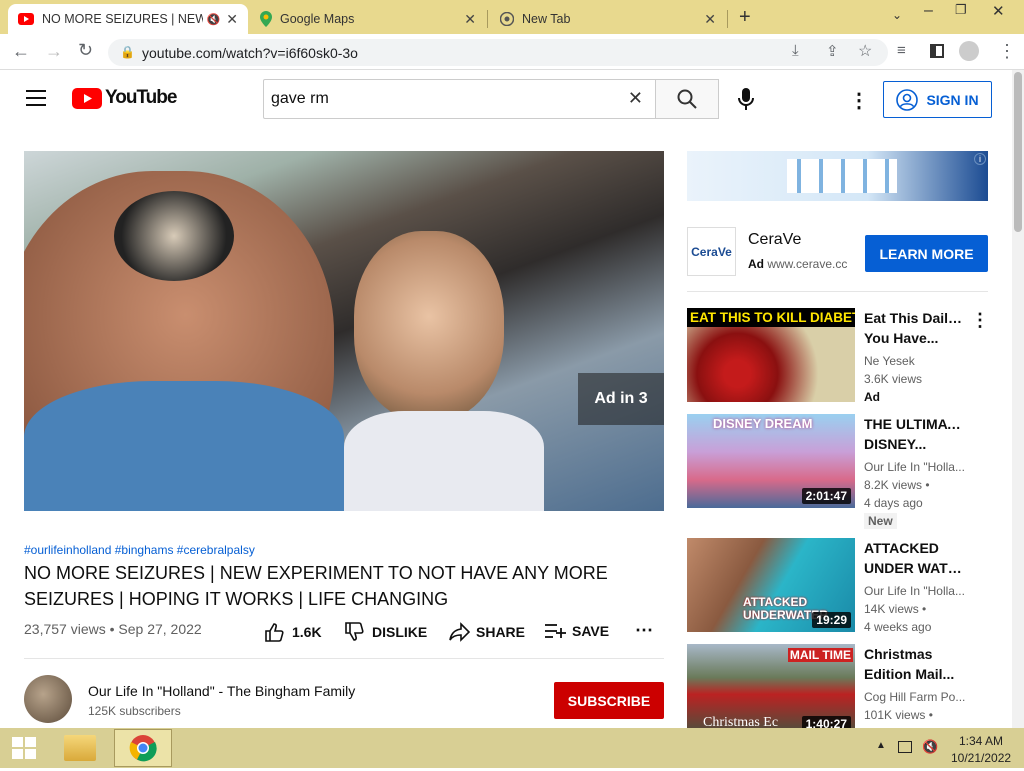 The height and width of the screenshot is (771, 1024). I want to click on bookmark-star-icon: ☆, so click(865, 51).